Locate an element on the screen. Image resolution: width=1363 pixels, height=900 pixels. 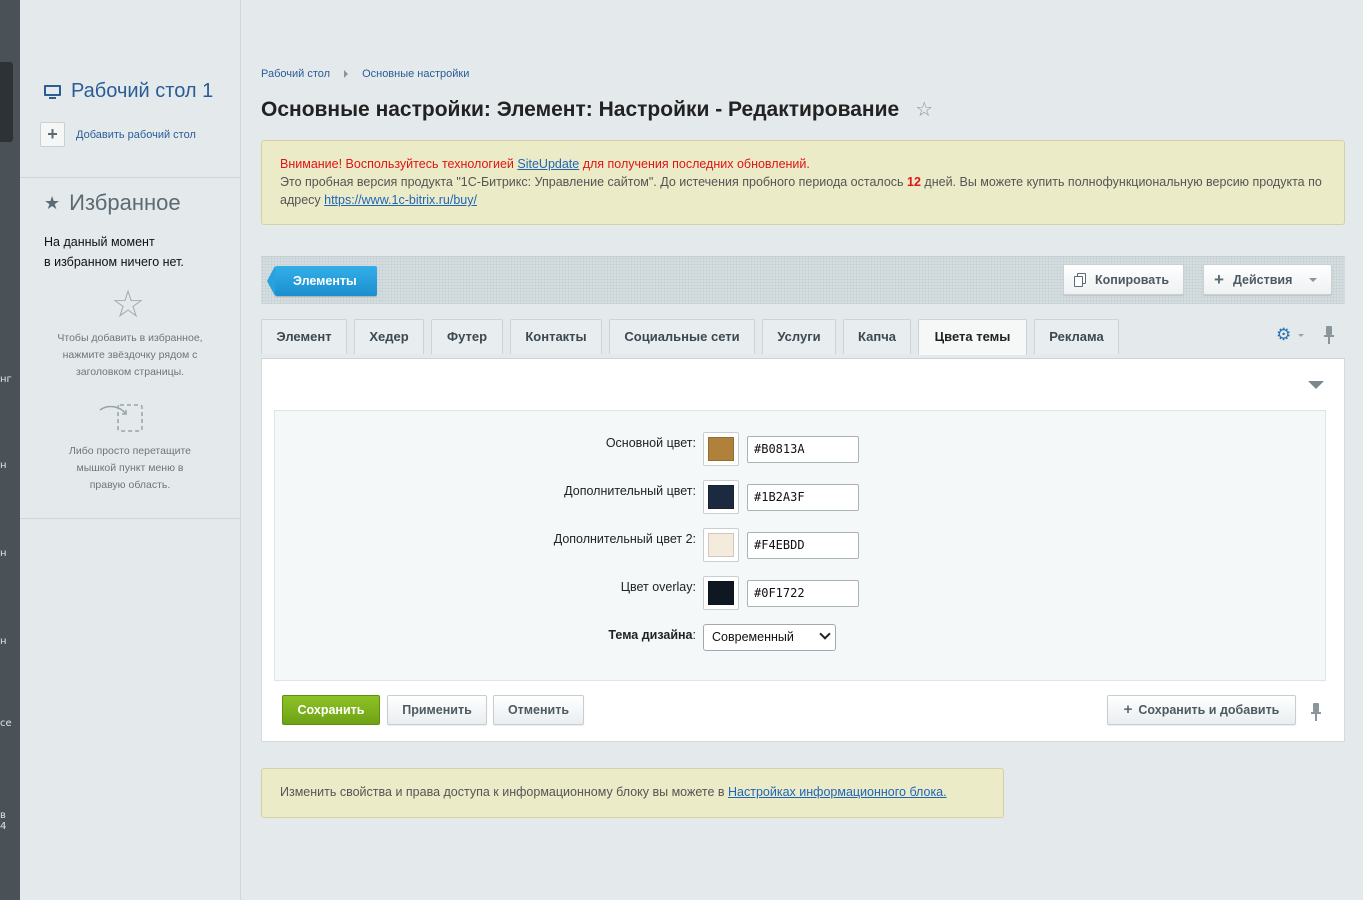
main-color-input: #B0813A is located at coordinates (803, 449).